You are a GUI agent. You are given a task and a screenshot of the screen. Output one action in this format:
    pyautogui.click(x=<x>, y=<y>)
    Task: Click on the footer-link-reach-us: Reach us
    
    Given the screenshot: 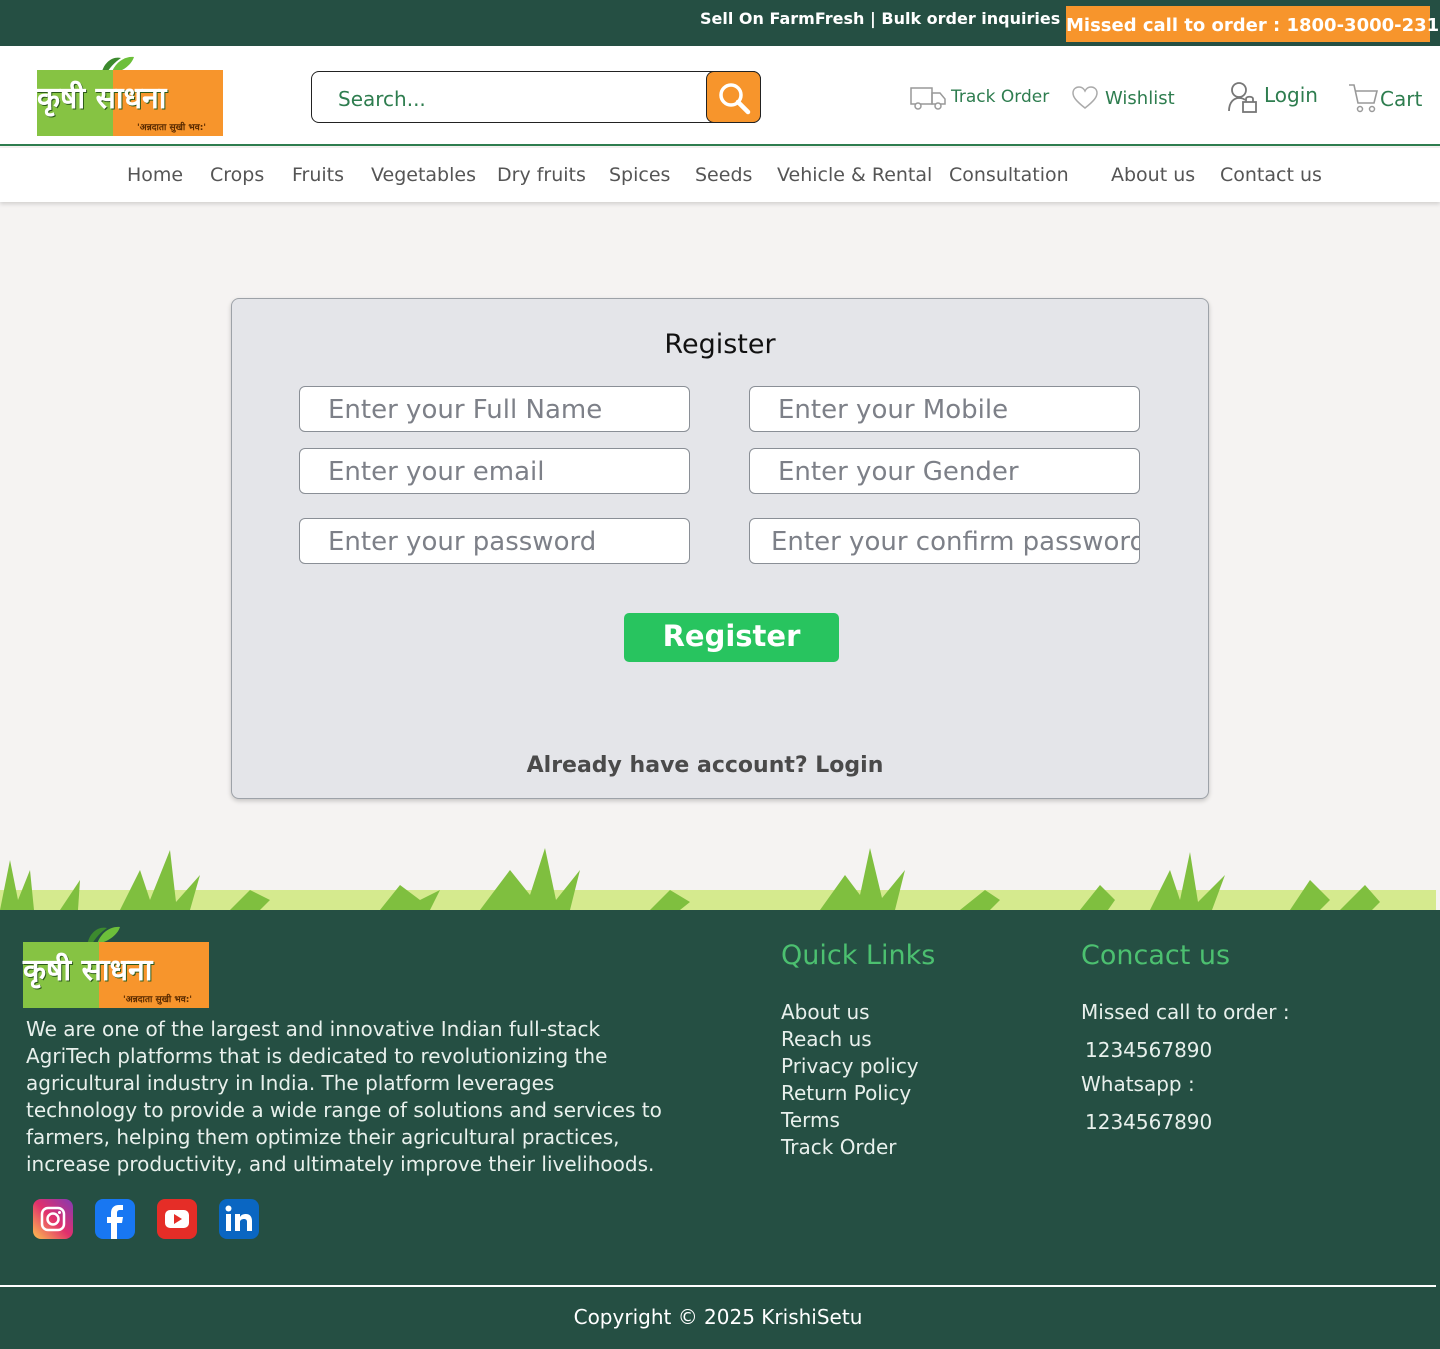 What is the action you would take?
    pyautogui.click(x=826, y=1039)
    